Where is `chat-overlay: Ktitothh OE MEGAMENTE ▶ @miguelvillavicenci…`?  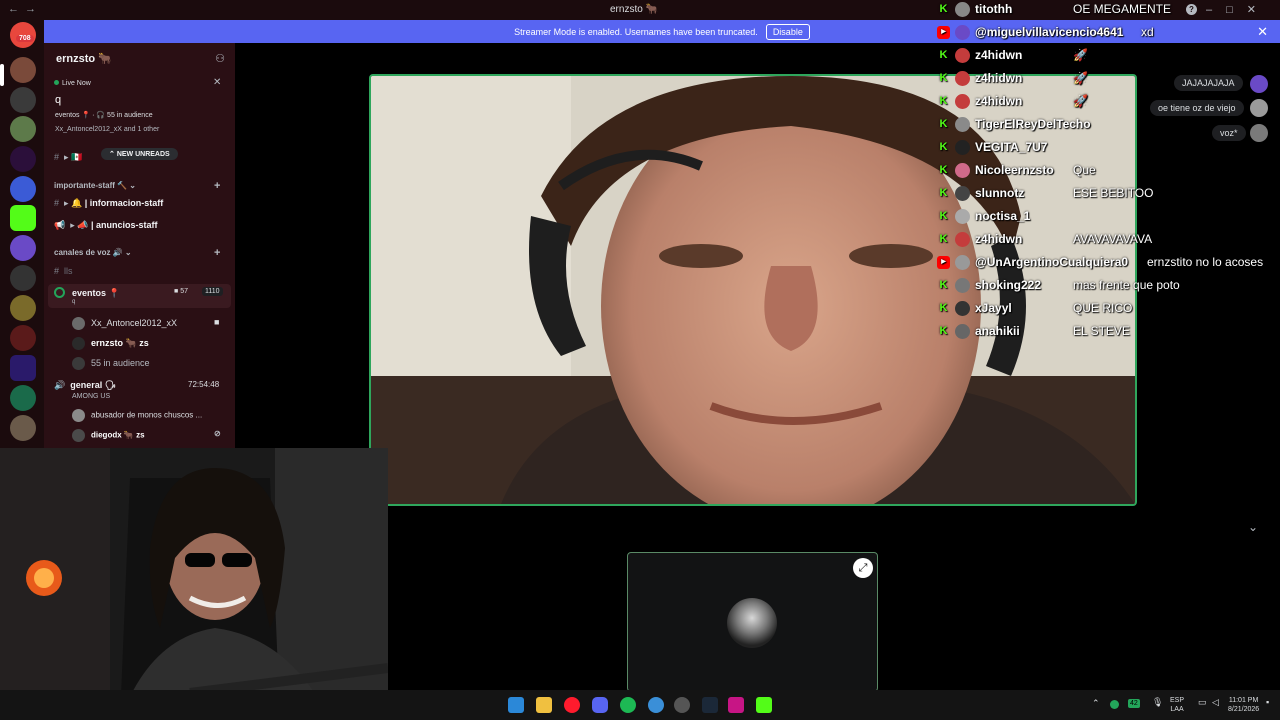 chat-overlay: Ktitothh OE MEGAMENTE ▶ @miguelvillavicenci… is located at coordinates (1108, 170).